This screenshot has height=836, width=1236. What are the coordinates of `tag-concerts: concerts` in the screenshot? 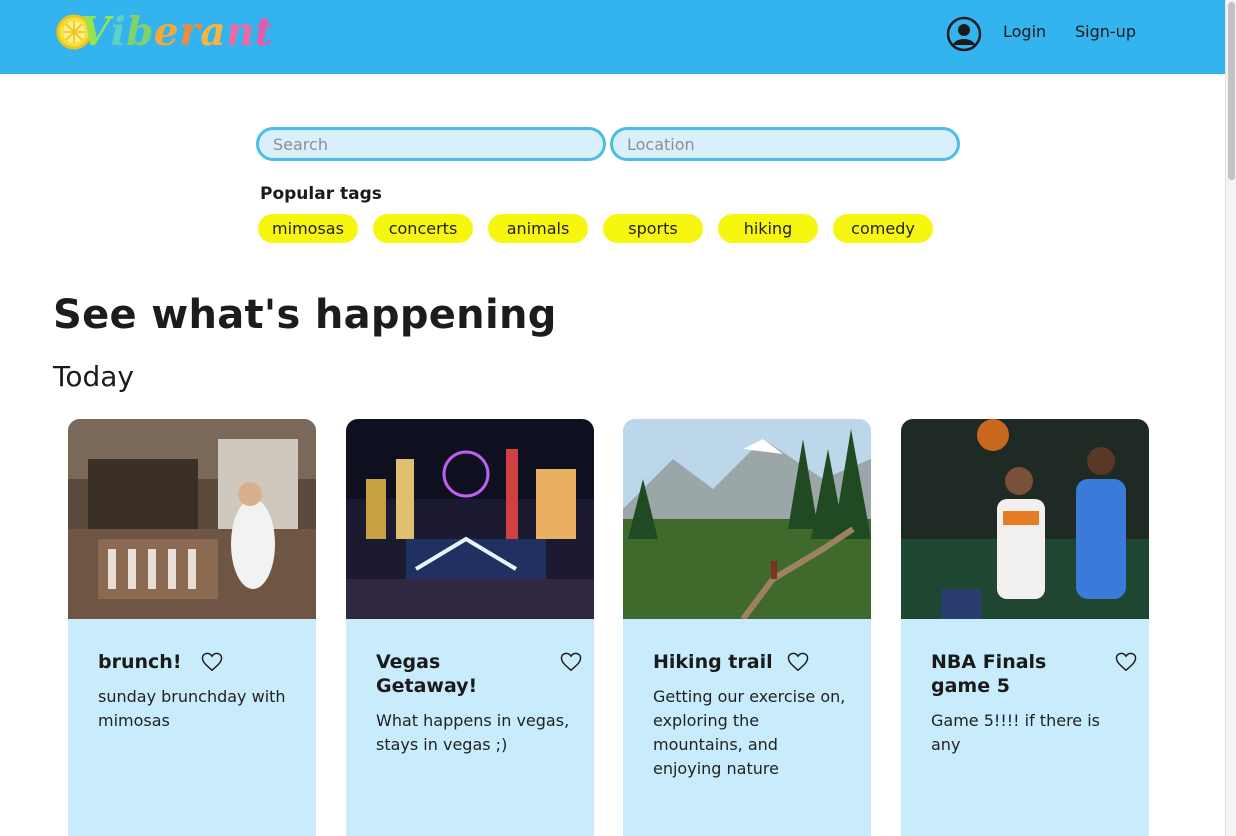 It's located at (423, 228).